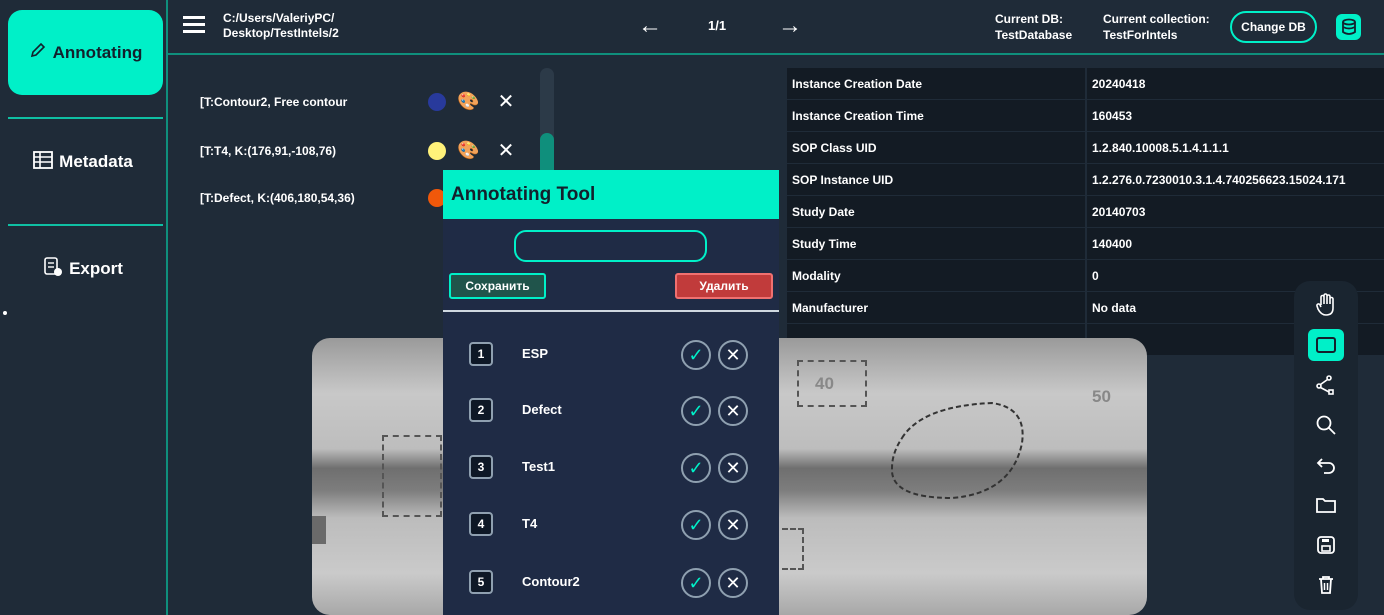 The image size is (1384, 615). Describe the element at coordinates (1235, 115) in the screenshot. I see `metadata-value: 160453` at that location.